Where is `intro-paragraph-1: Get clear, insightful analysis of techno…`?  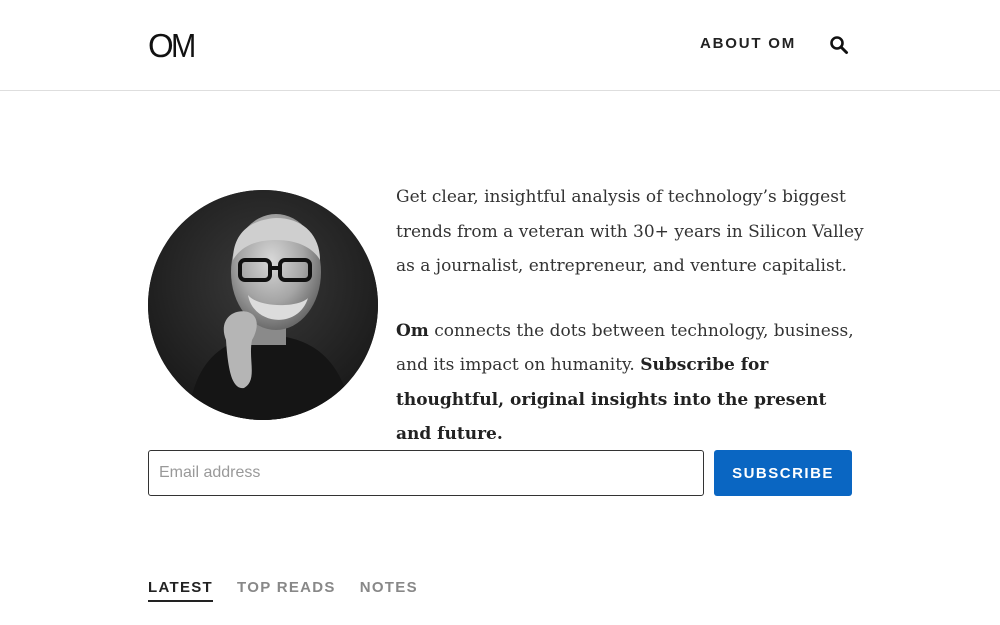 intro-paragraph-1: Get clear, insightful analysis of techno… is located at coordinates (630, 231).